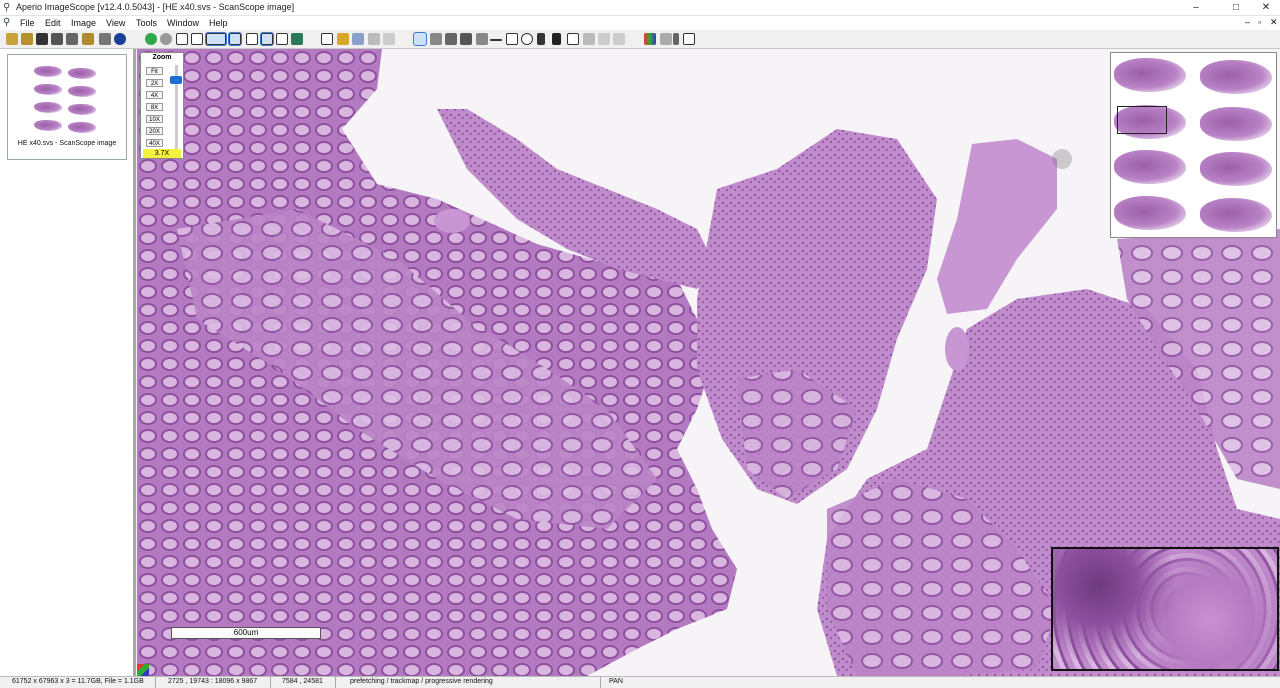 Image resolution: width=1280 pixels, height=688 pixels. I want to click on magic-icon, so click(436, 39).